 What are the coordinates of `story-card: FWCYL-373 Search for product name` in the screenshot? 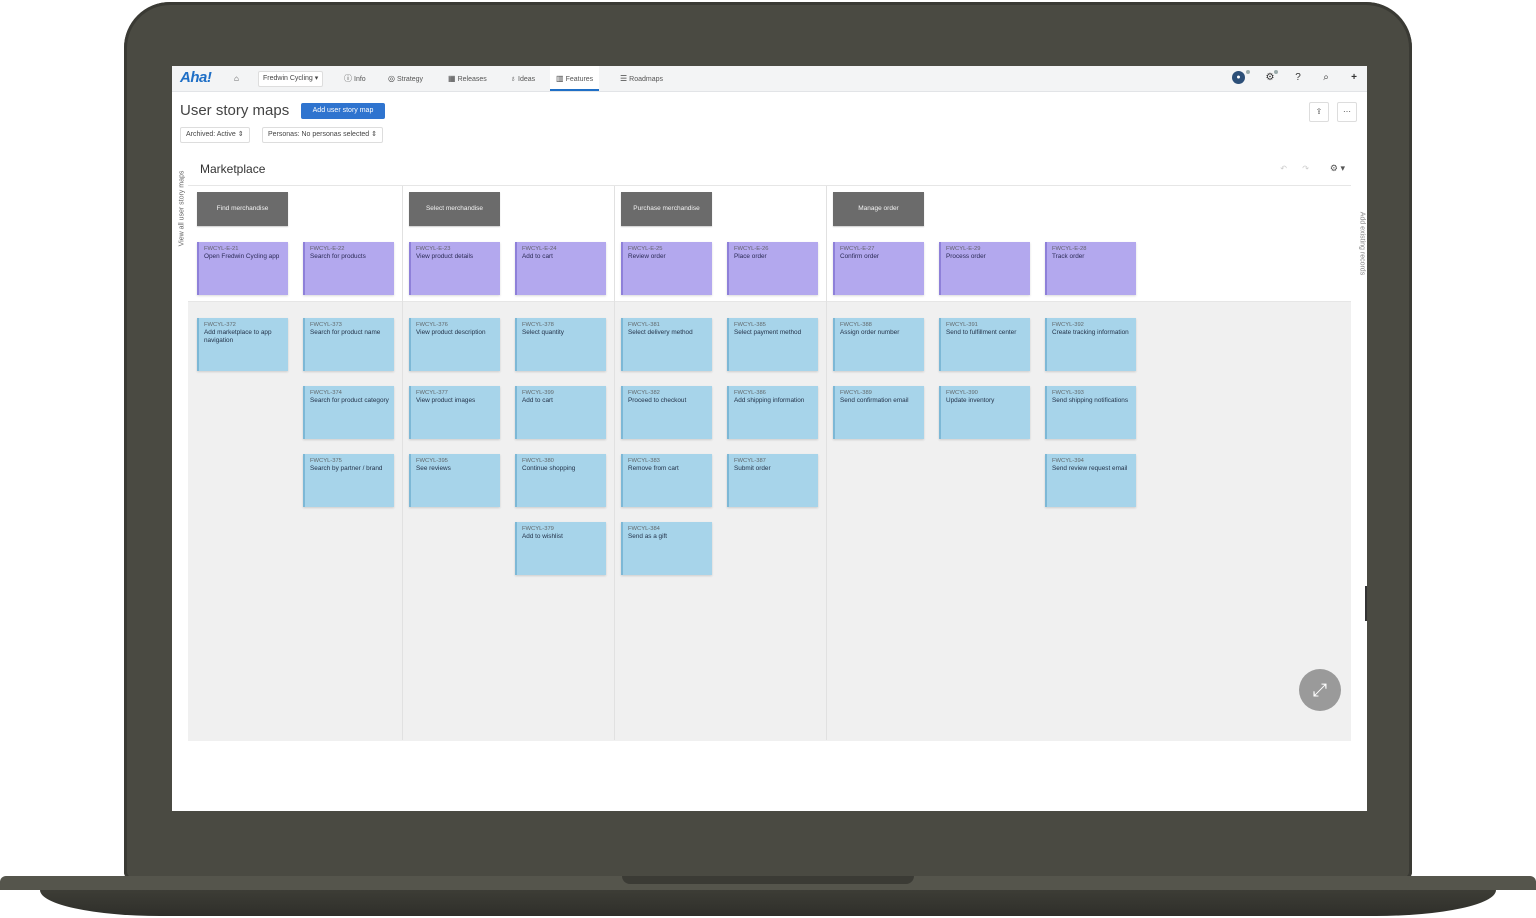 It's located at (348, 344).